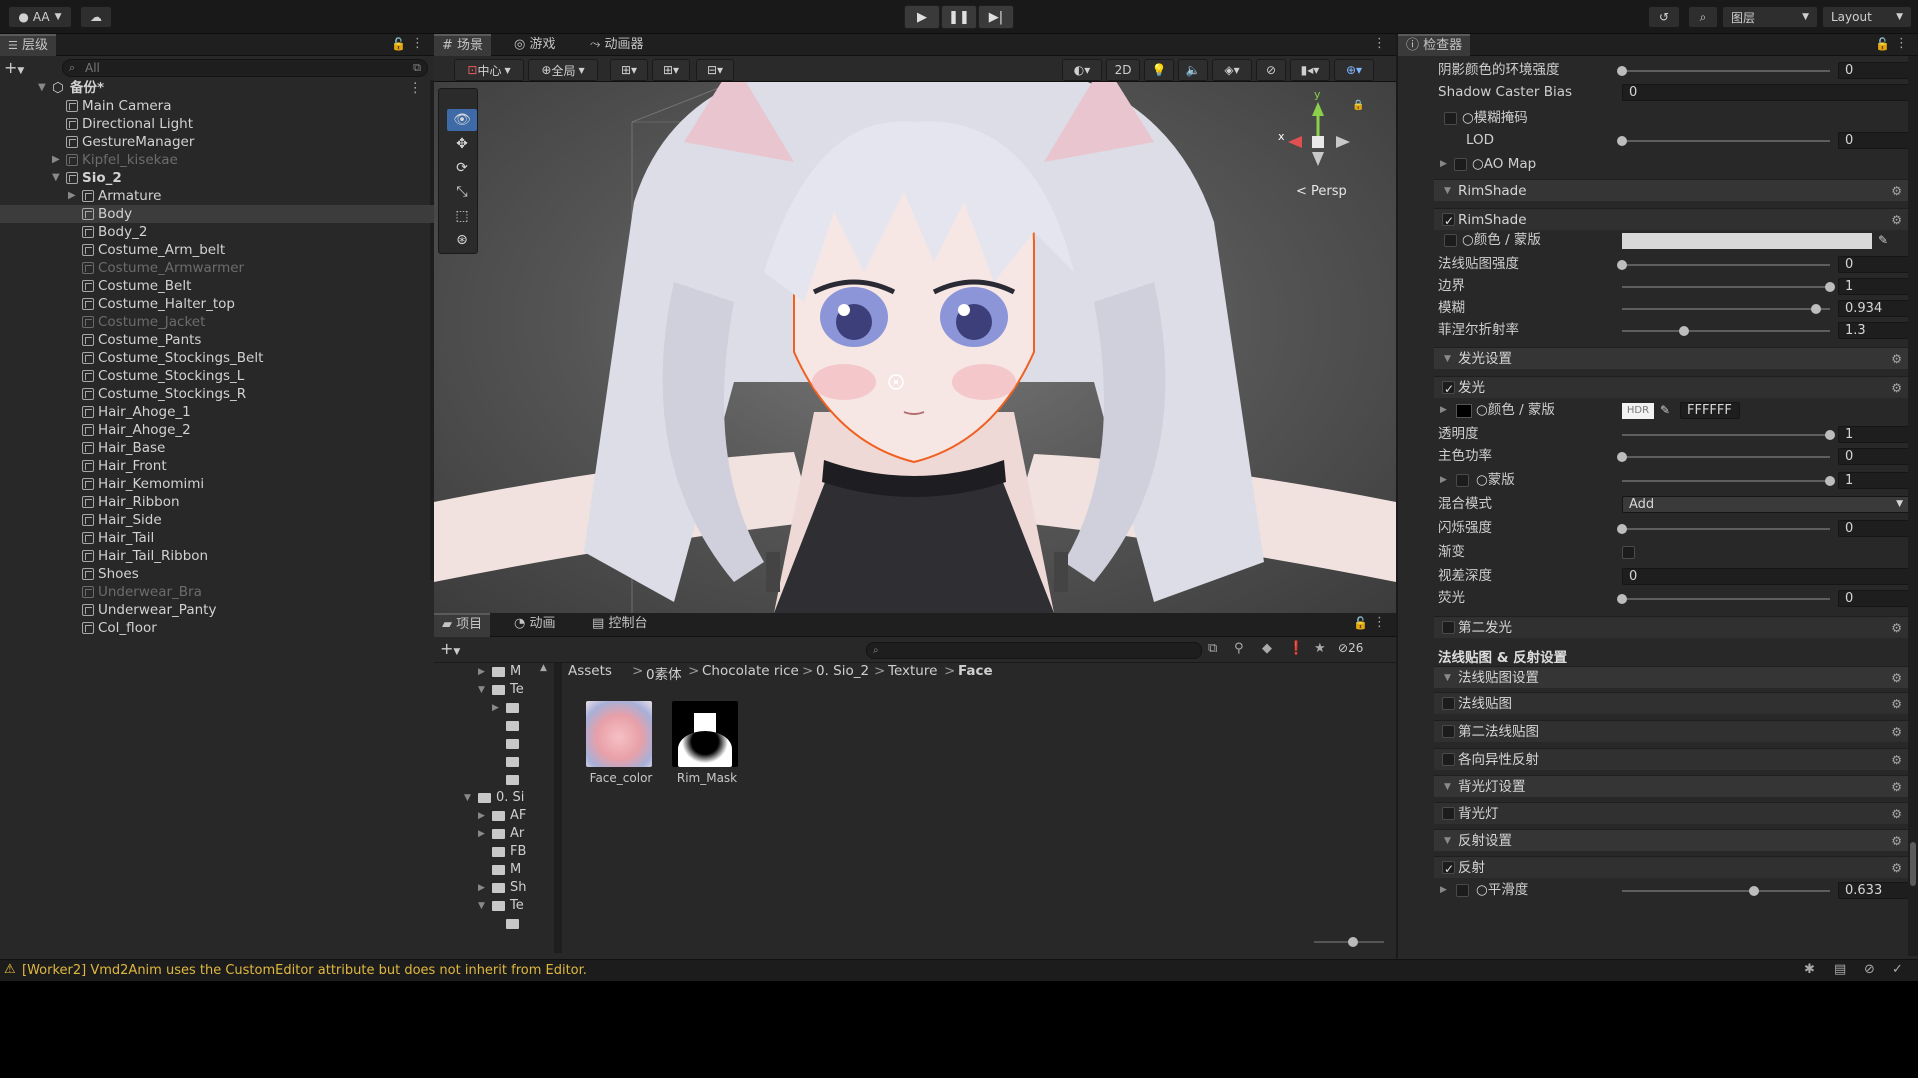  Describe the element at coordinates (1673, 358) in the screenshot. I see `section-emission_header: ▼ 发光设置 ⚙` at that location.